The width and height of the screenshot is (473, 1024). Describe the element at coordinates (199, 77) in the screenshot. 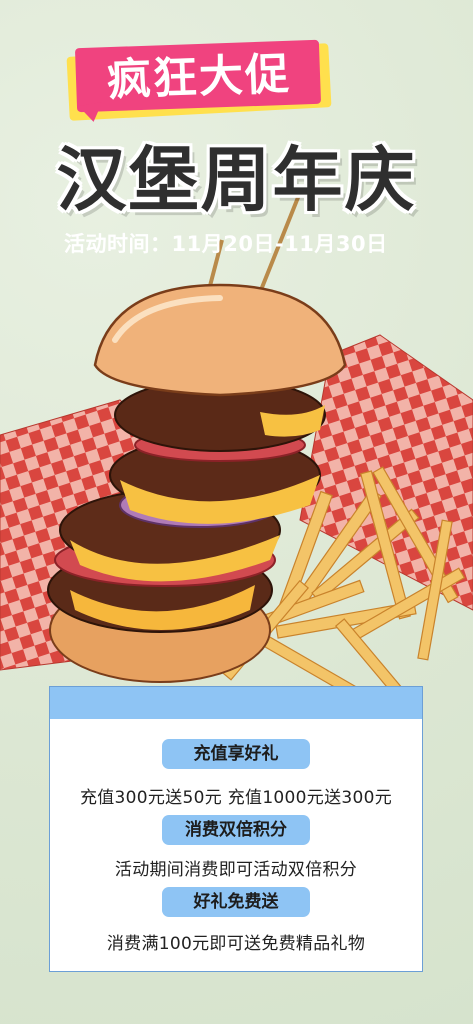

I see `tag-text: 疯狂大促` at that location.